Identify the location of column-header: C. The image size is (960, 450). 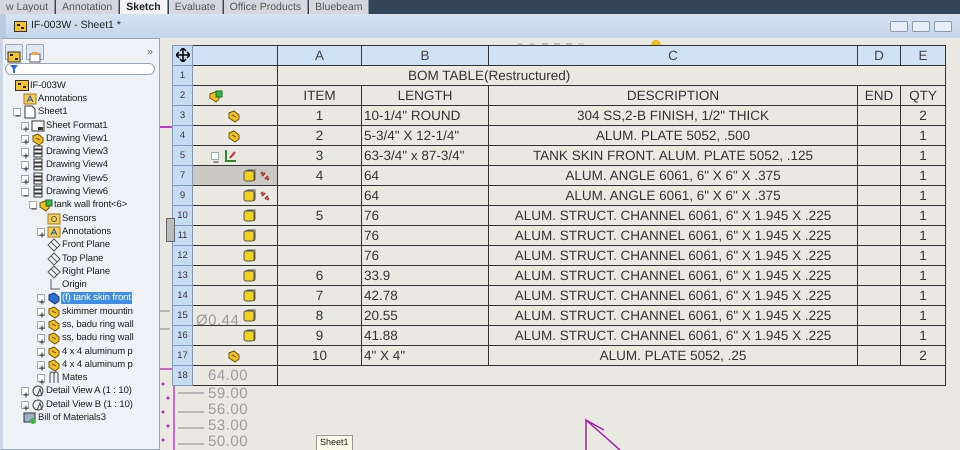
(673, 56).